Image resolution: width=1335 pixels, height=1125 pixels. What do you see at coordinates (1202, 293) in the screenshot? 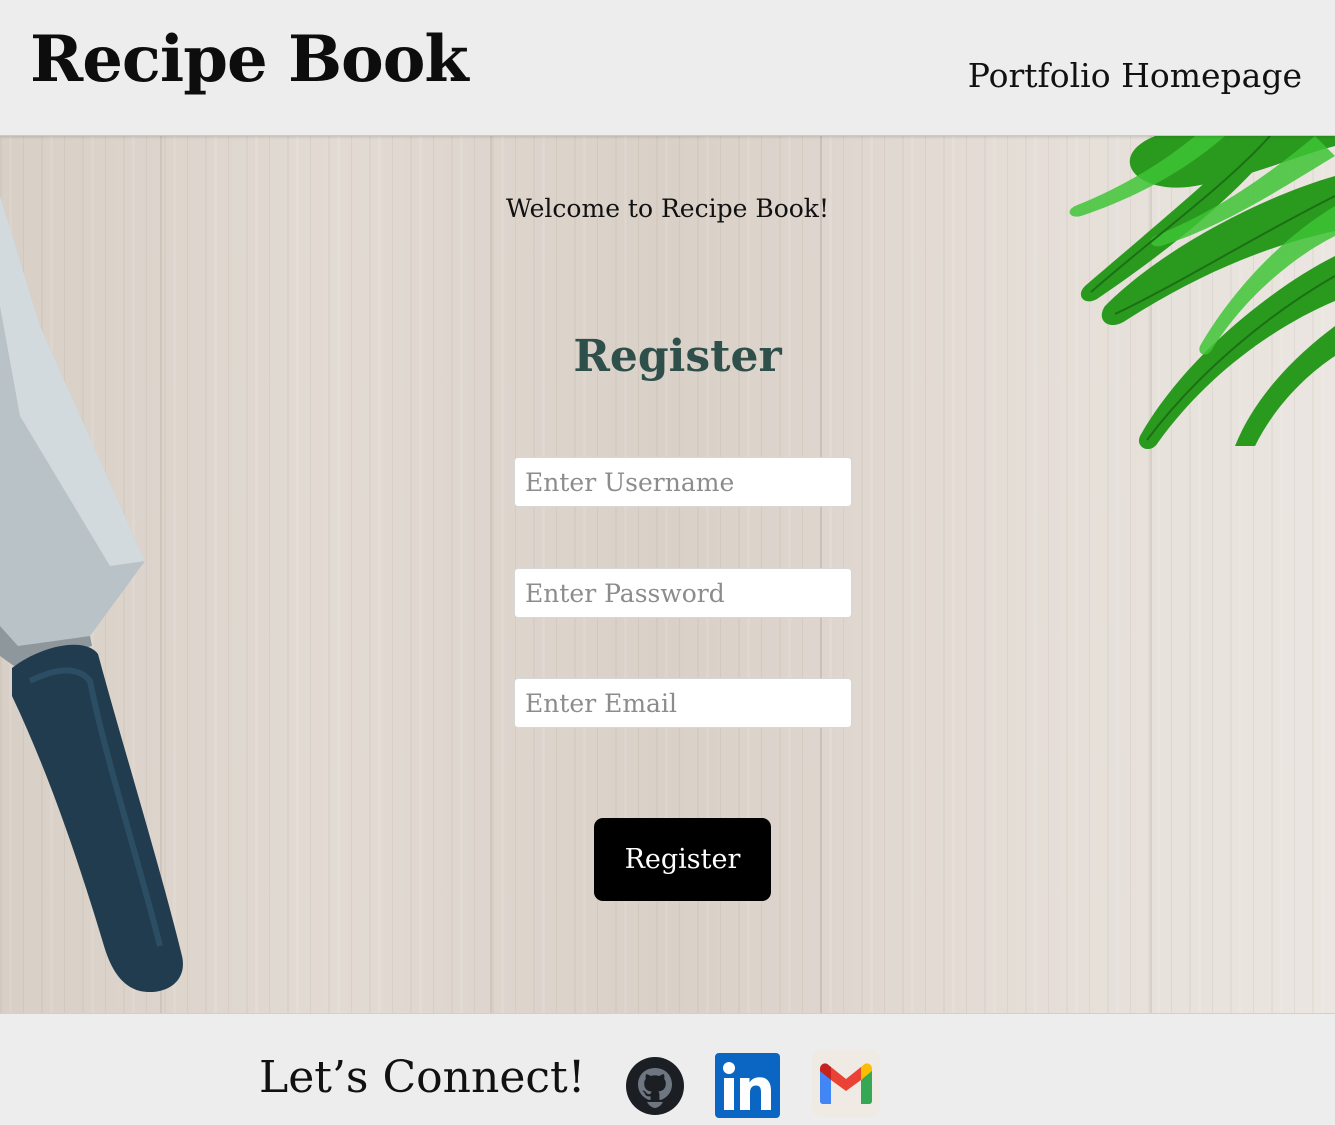
I see `herbs-image` at bounding box center [1202, 293].